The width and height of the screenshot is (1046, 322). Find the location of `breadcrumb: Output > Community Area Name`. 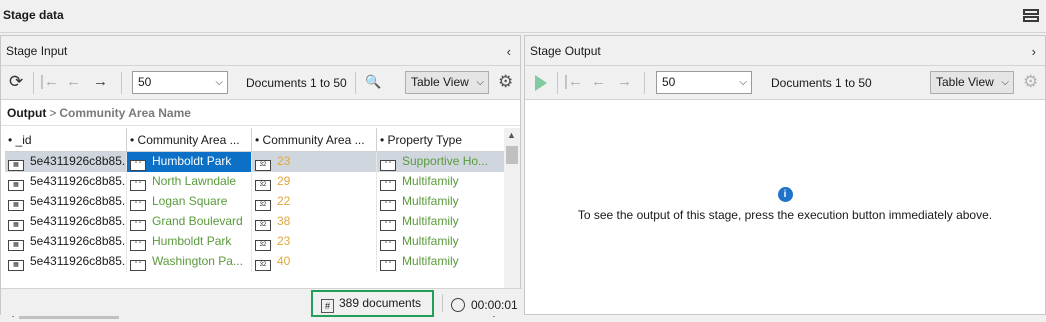

breadcrumb: Output > Community Area Name is located at coordinates (260, 113).